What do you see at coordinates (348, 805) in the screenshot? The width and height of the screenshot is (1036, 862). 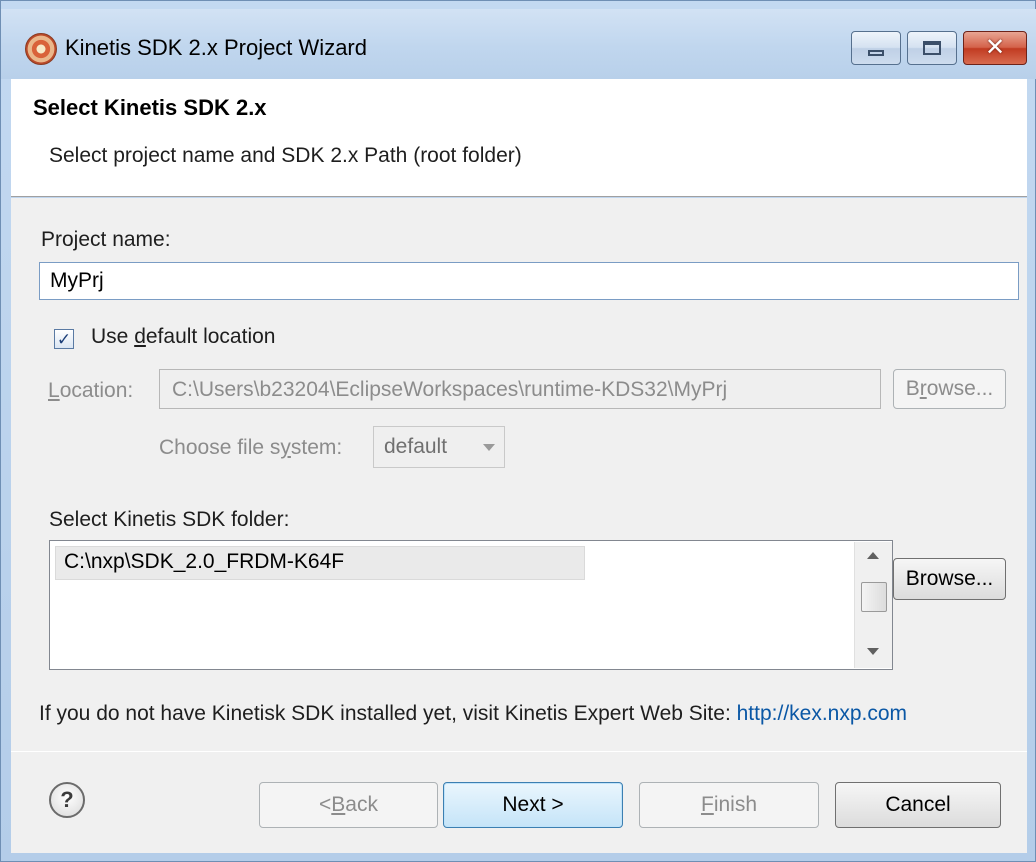 I see `back-button: < Back` at bounding box center [348, 805].